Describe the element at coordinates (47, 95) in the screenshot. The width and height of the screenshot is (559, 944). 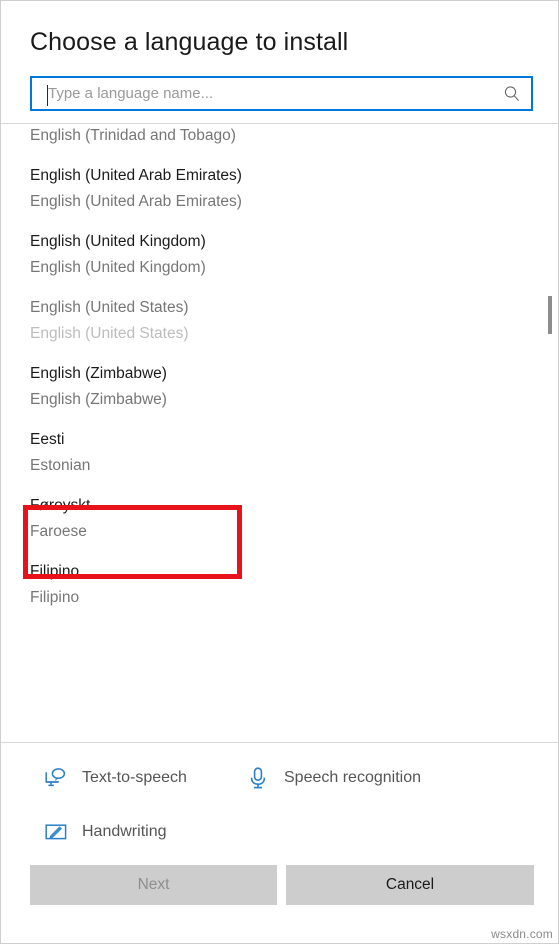
I see `text-caret` at that location.